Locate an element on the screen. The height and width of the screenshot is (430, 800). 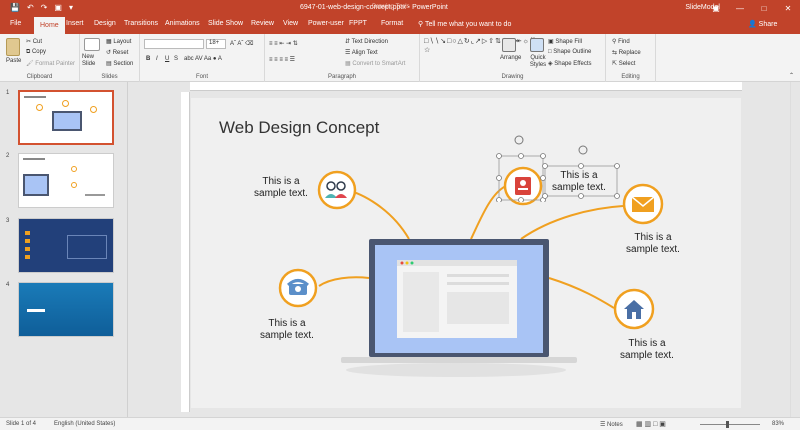
present-icon: ▣ is located at coordinates (58, 7).